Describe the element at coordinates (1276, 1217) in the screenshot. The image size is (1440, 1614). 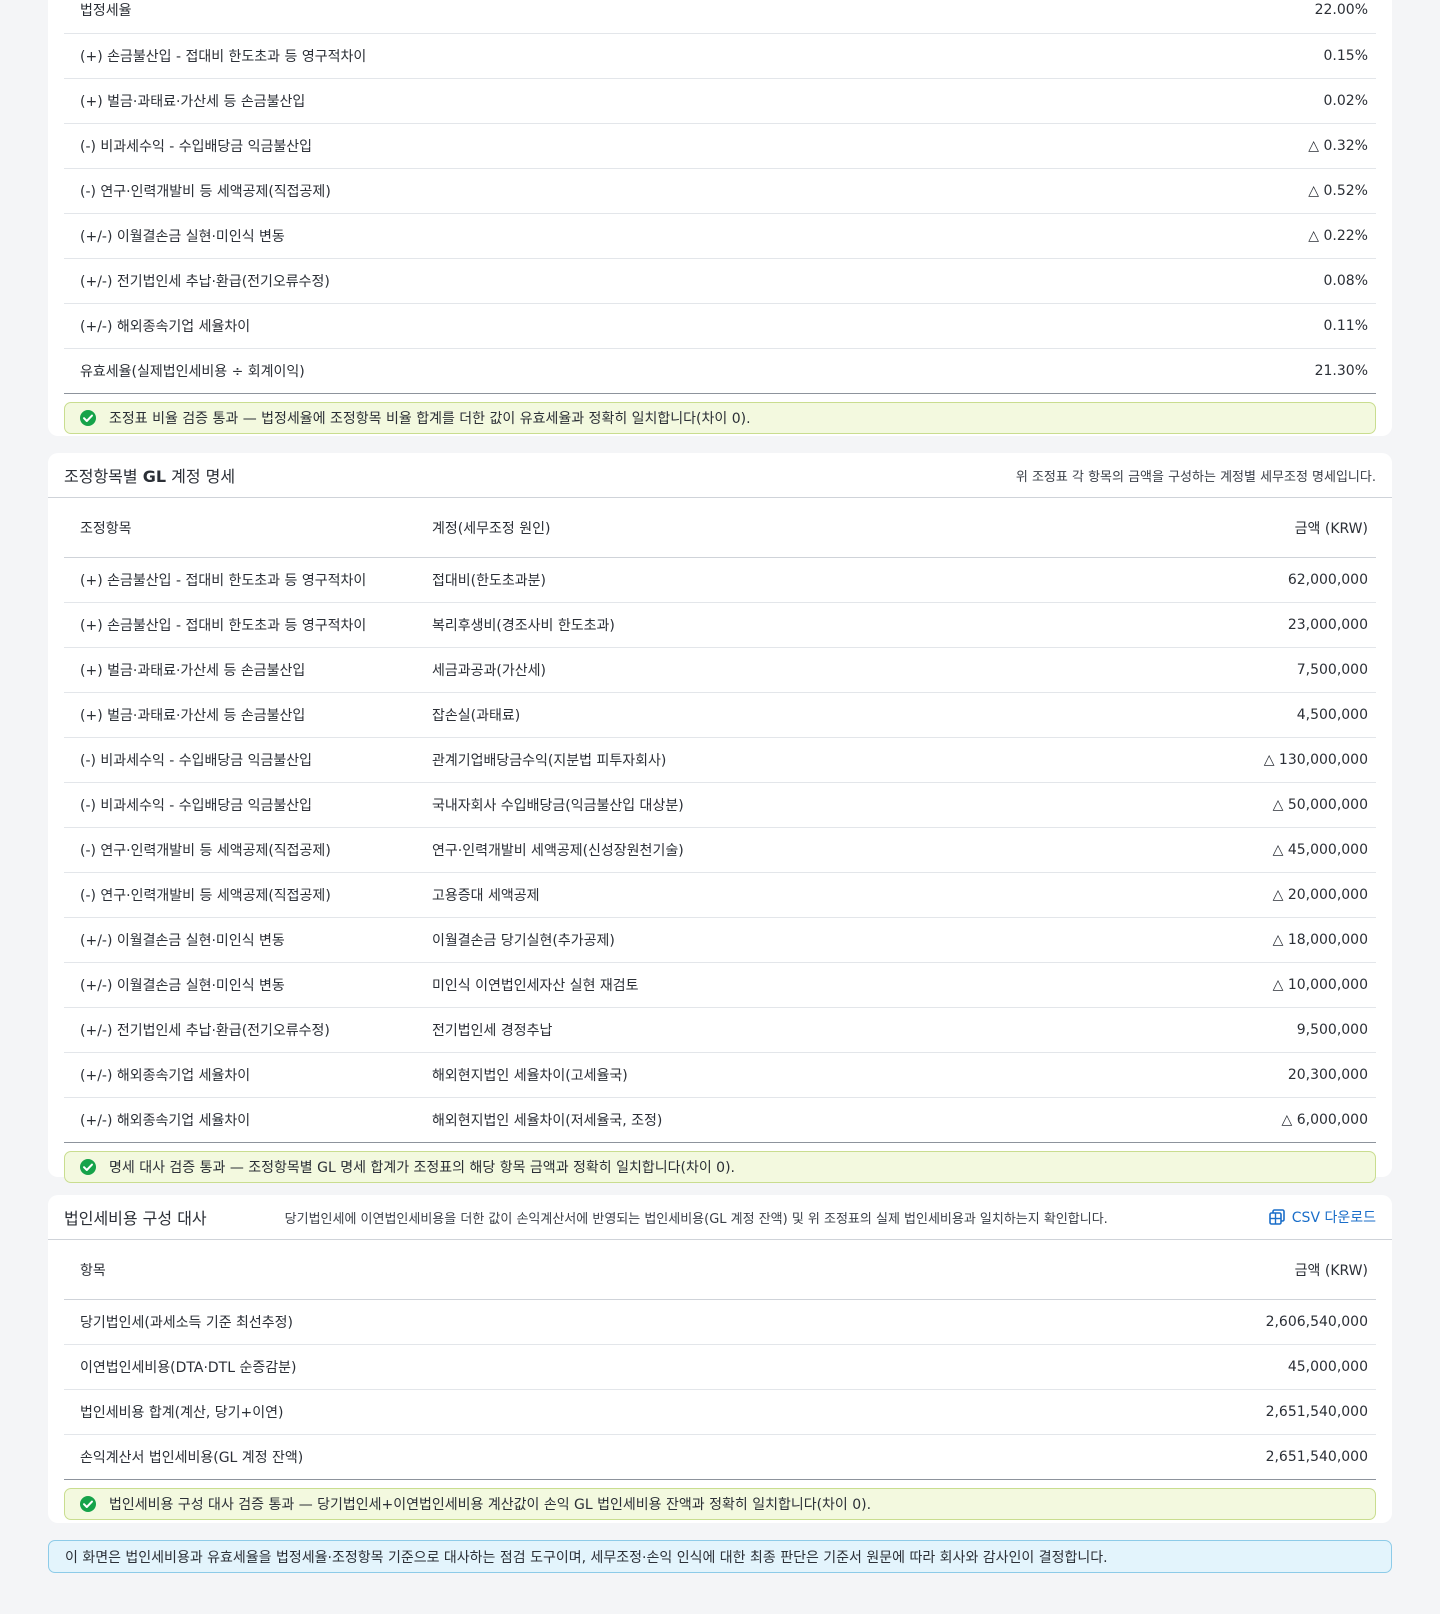
I see `spreadsheet-icon` at that location.